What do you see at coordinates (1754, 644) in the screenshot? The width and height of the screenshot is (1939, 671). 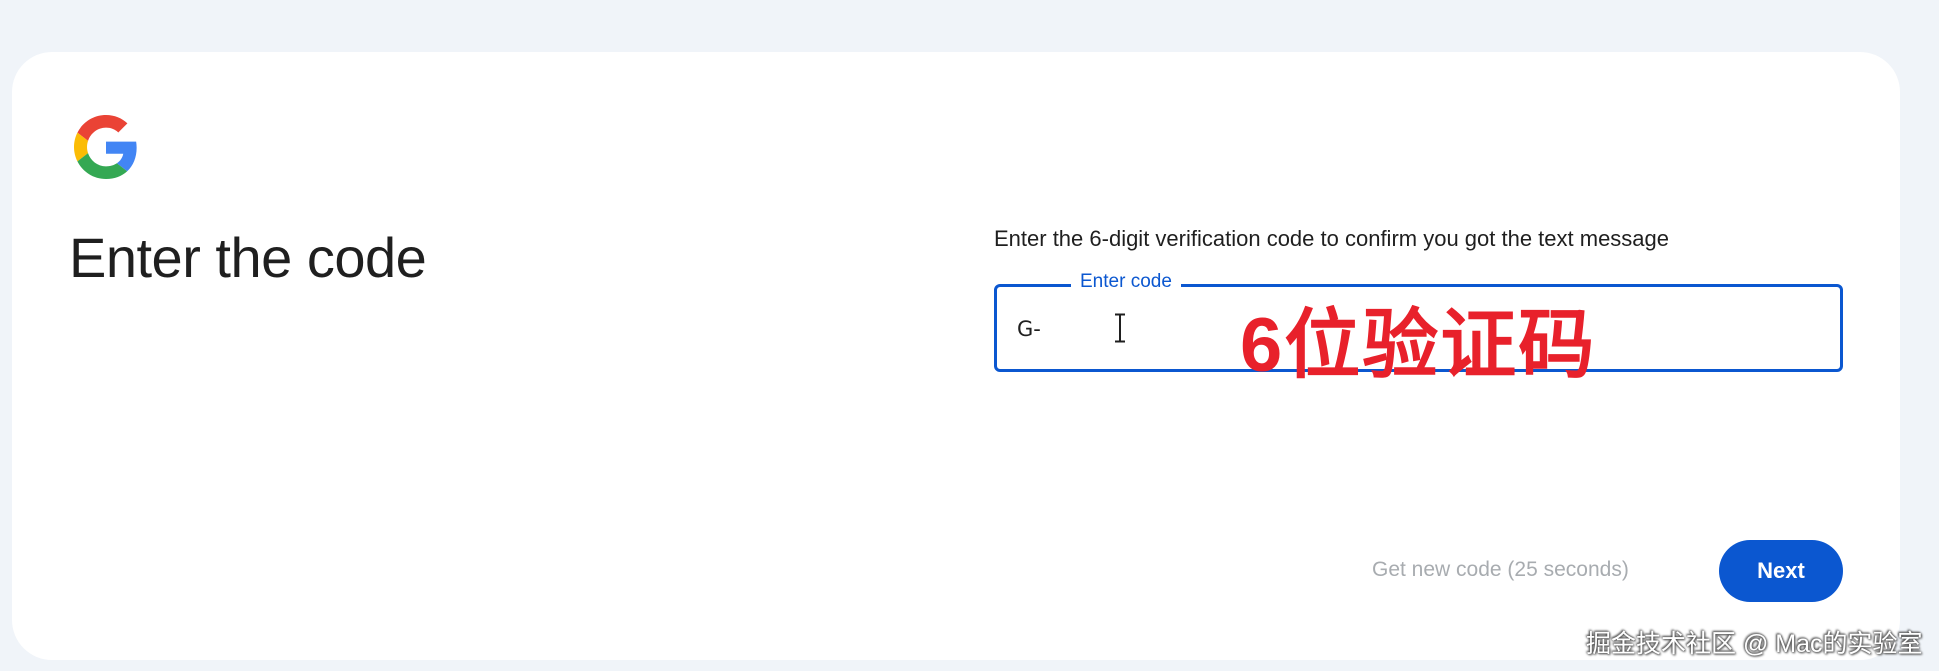 I see `watermark-text: 掘金技术社区 @ Mac的实验室` at bounding box center [1754, 644].